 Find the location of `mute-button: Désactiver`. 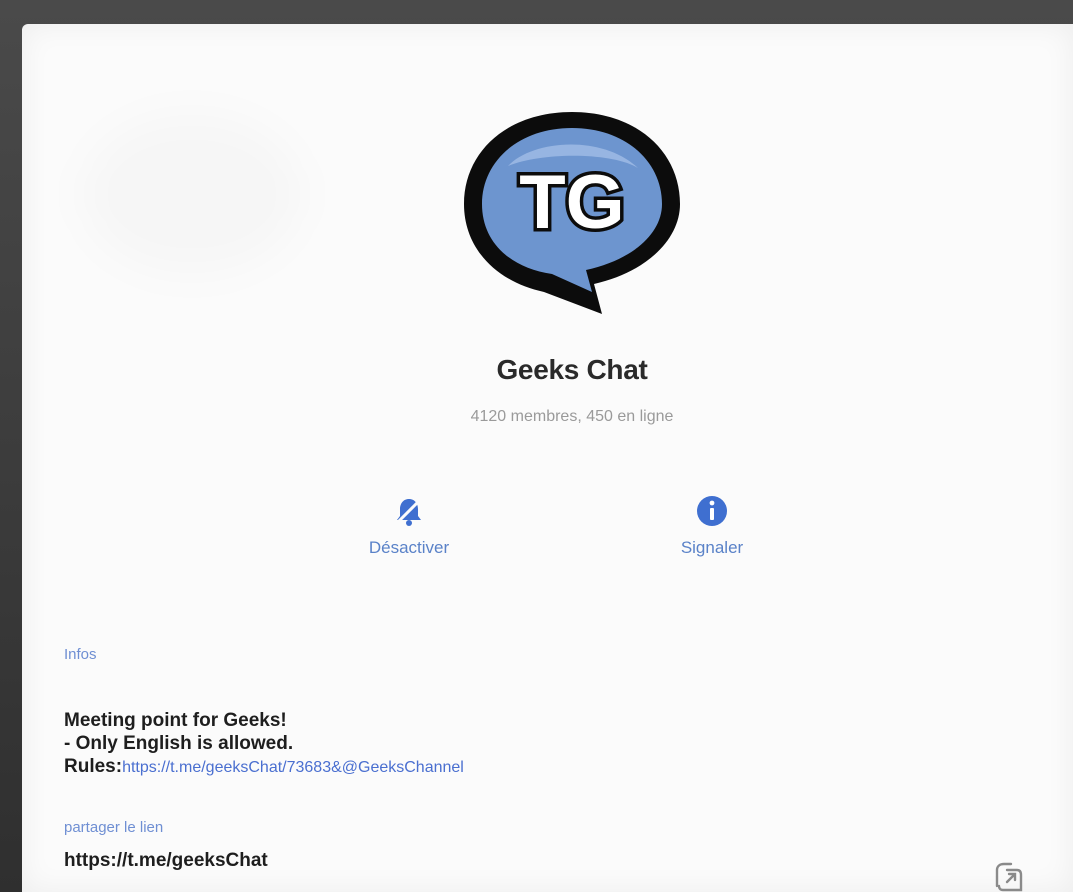

mute-button: Désactiver is located at coordinates (409, 526).